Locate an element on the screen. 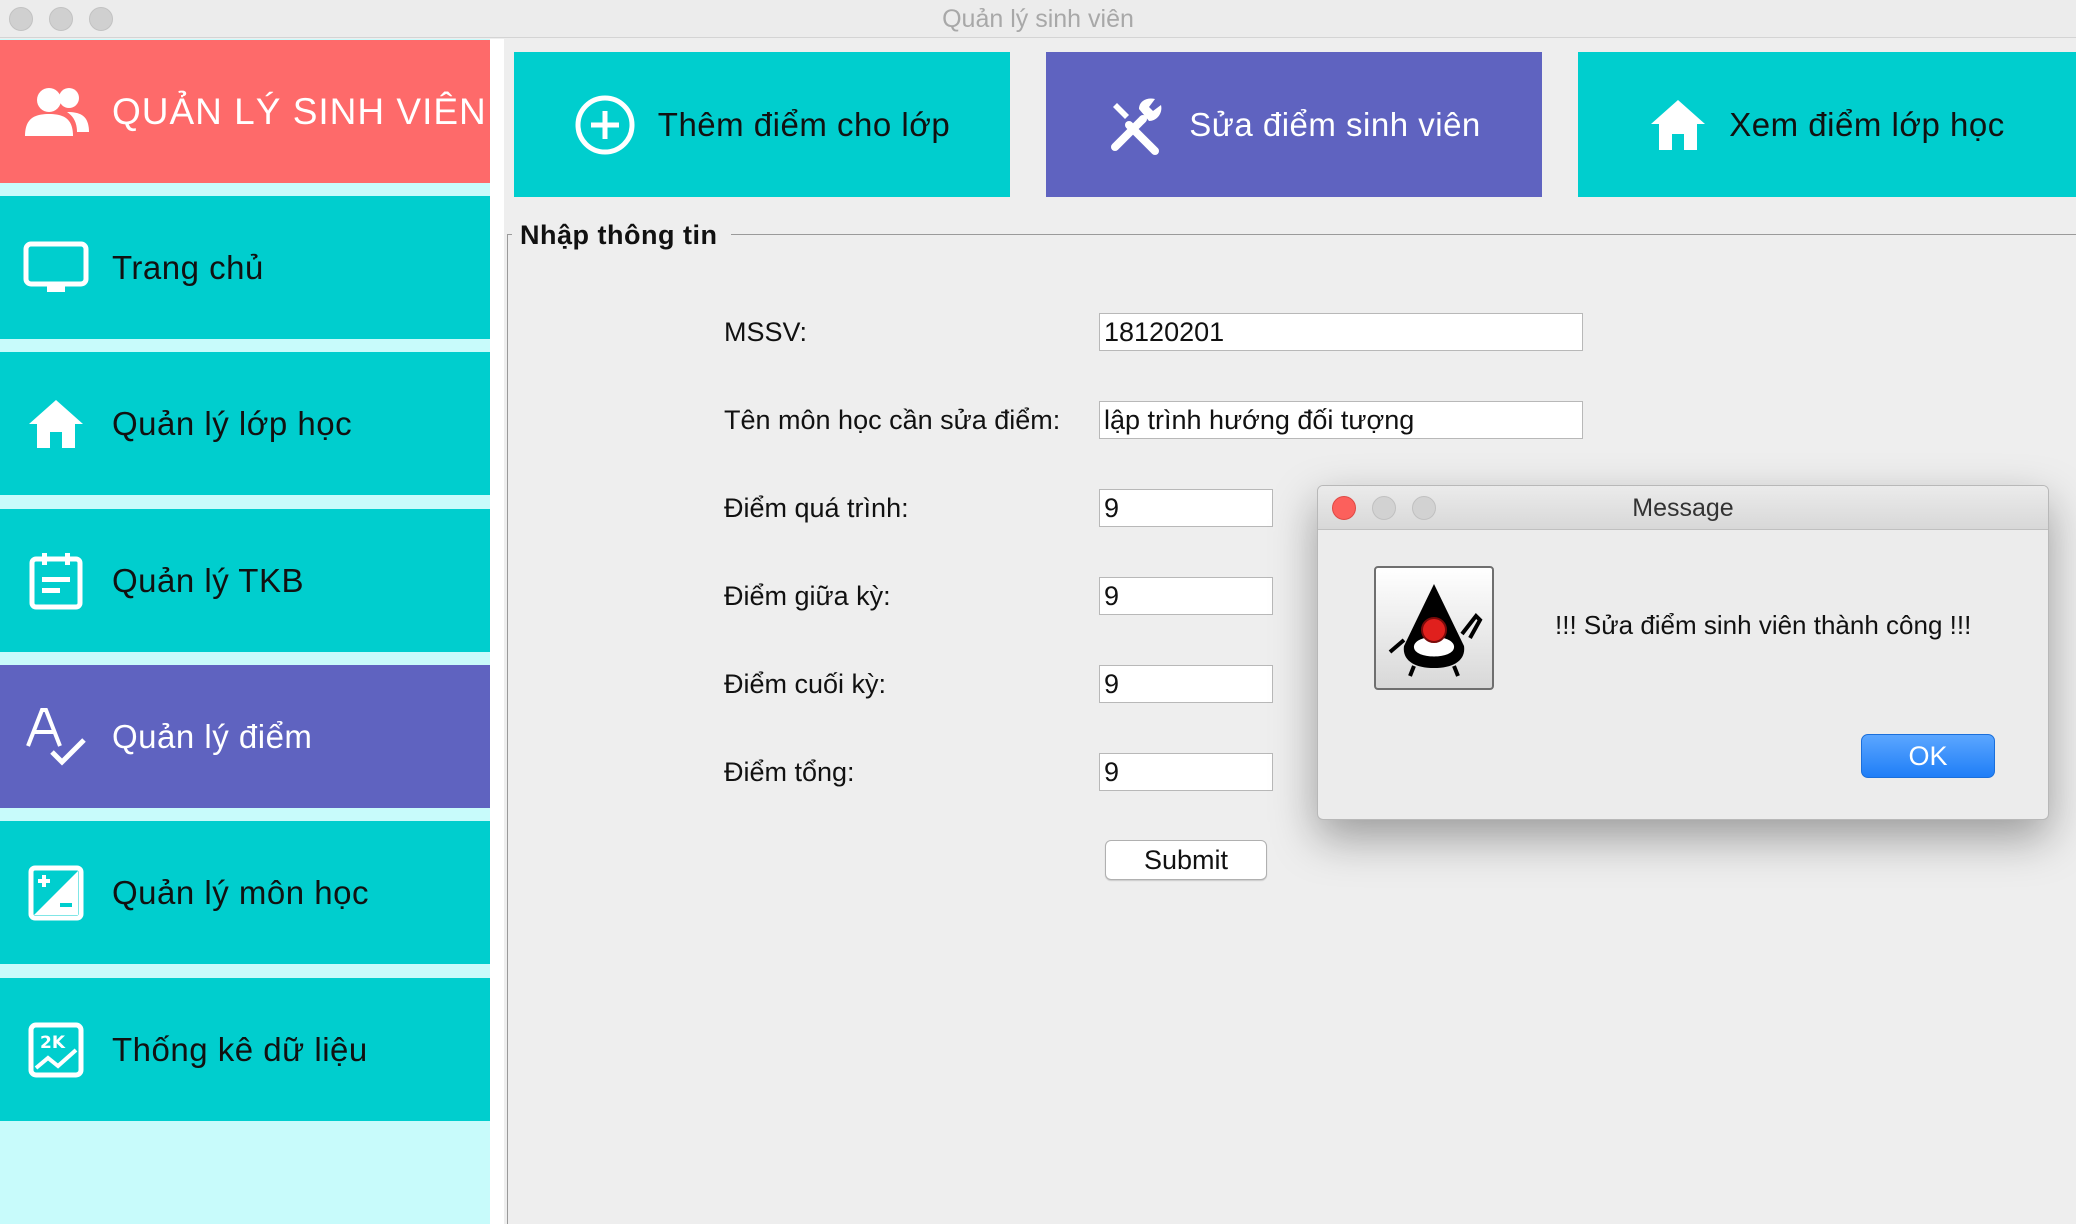 The height and width of the screenshot is (1224, 2076). mssv-field: 18120201 is located at coordinates (1341, 332).